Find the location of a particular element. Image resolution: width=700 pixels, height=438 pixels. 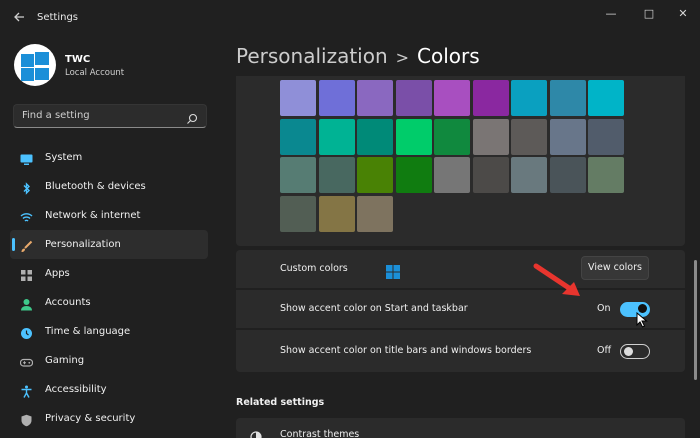

breadcrumb-personalization: Personalization is located at coordinates (312, 56).